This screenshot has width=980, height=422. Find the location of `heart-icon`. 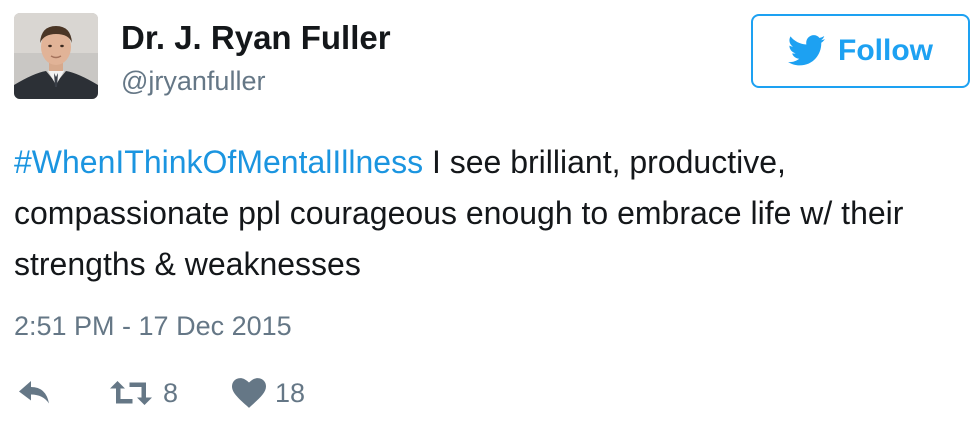

heart-icon is located at coordinates (249, 393).